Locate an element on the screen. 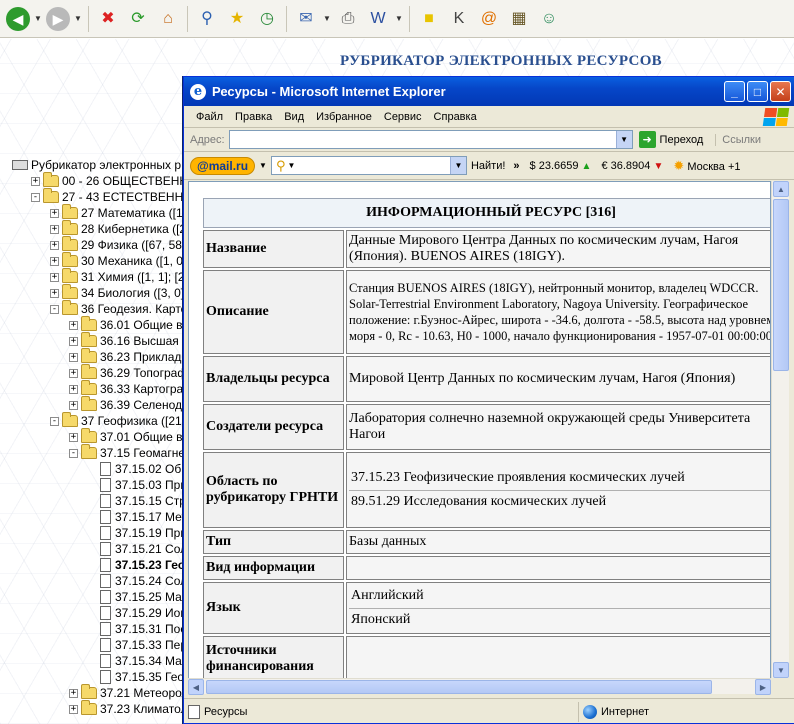 The width and height of the screenshot is (794, 724). tree-item: +36.16 Высшая ге is located at coordinates (131, 340).